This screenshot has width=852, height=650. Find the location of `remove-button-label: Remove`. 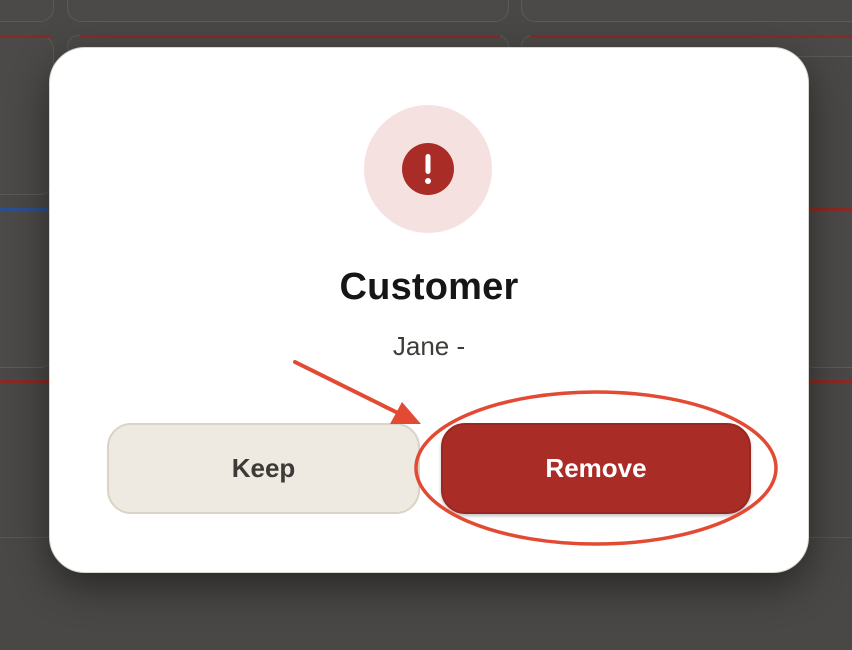

remove-button-label: Remove is located at coordinates (596, 468).